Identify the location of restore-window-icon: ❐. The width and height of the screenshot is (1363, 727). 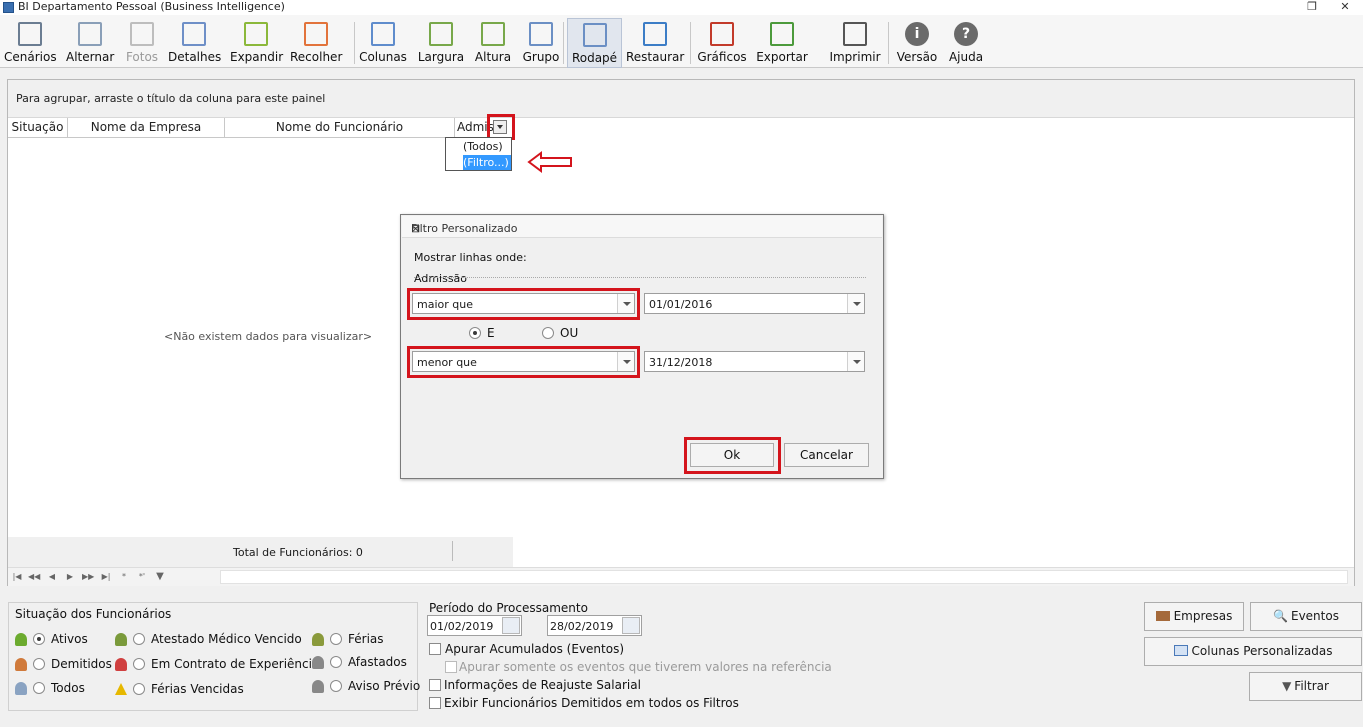
(1312, 7).